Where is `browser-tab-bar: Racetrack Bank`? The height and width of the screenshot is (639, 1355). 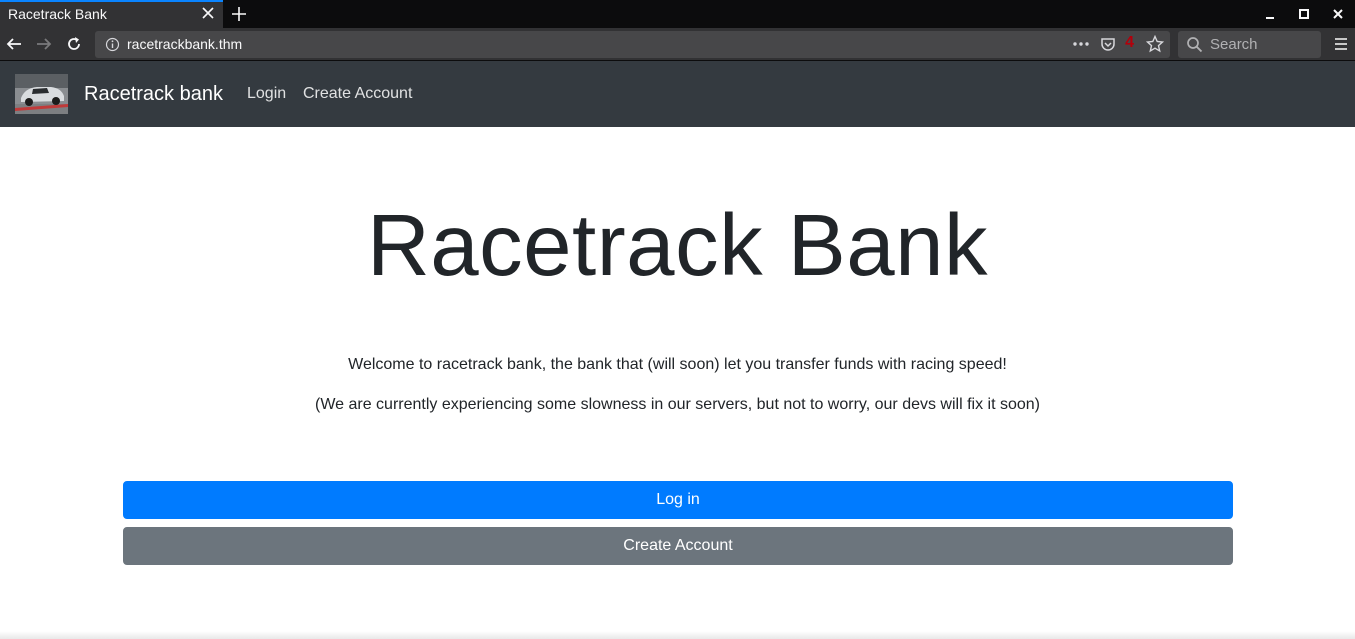 browser-tab-bar: Racetrack Bank is located at coordinates (677, 14).